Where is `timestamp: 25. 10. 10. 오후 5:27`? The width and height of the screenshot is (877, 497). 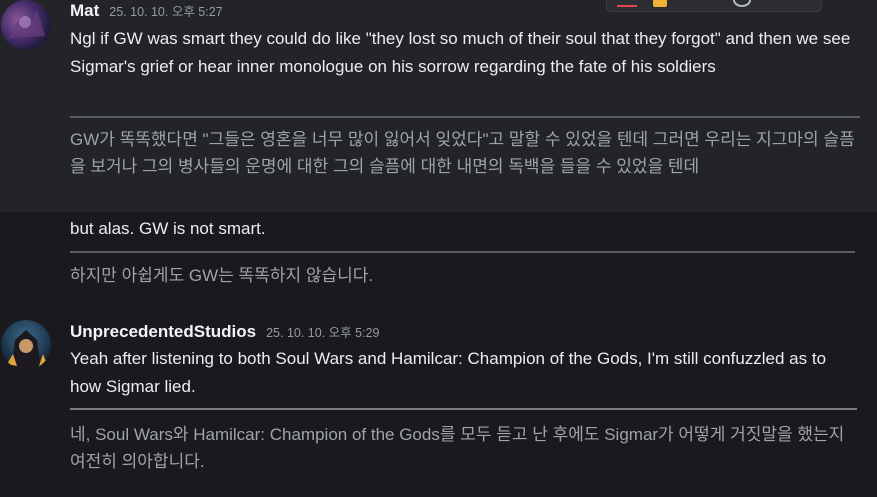 timestamp: 25. 10. 10. 오후 5:27 is located at coordinates (165, 10).